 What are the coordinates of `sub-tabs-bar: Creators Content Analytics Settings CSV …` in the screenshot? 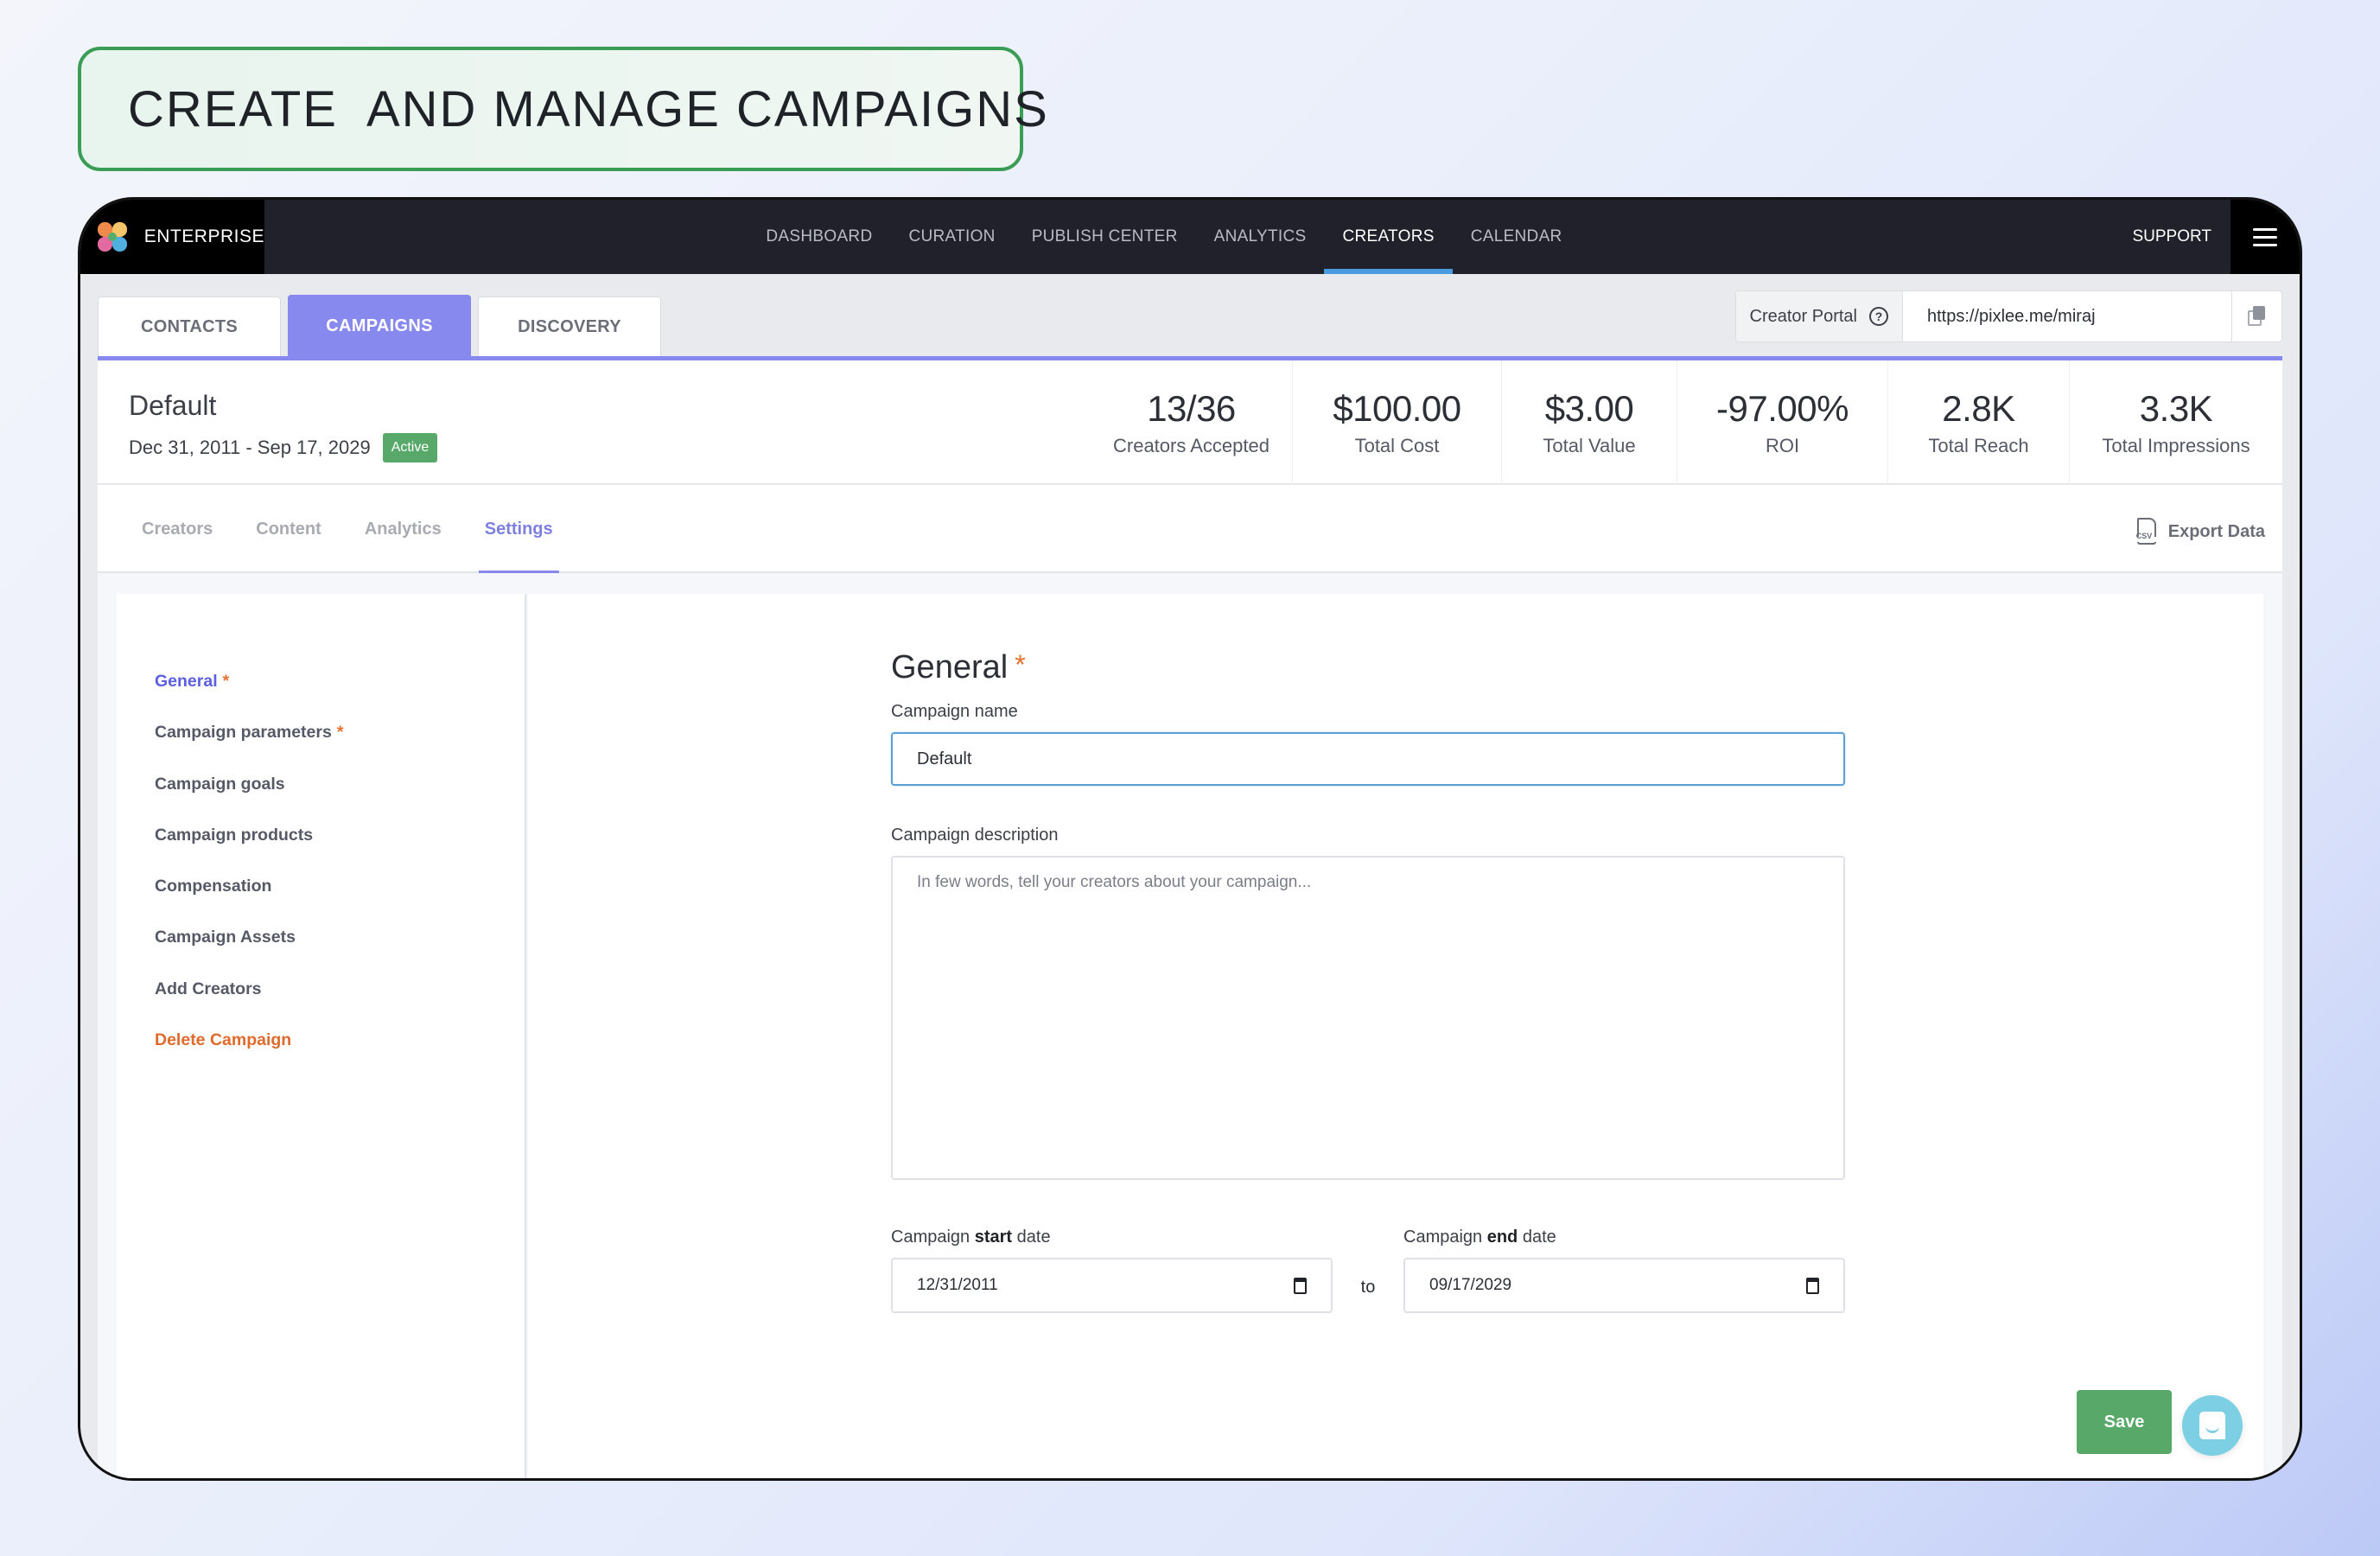 It's located at (1190, 530).